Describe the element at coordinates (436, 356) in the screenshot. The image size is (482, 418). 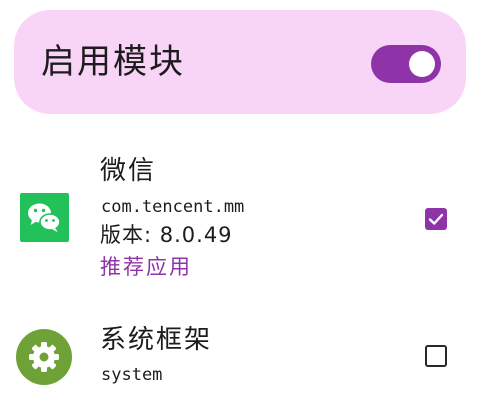
I see `system-checkbox` at that location.